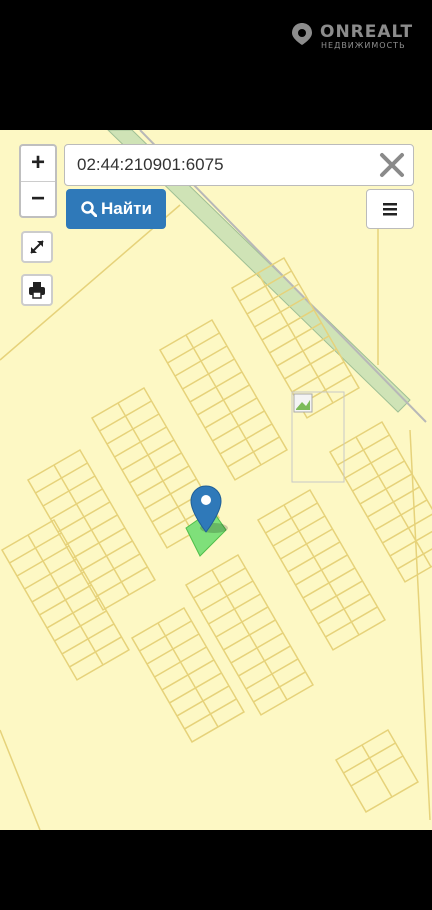 This screenshot has width=432, height=910. I want to click on find-button: Найти, so click(116, 209).